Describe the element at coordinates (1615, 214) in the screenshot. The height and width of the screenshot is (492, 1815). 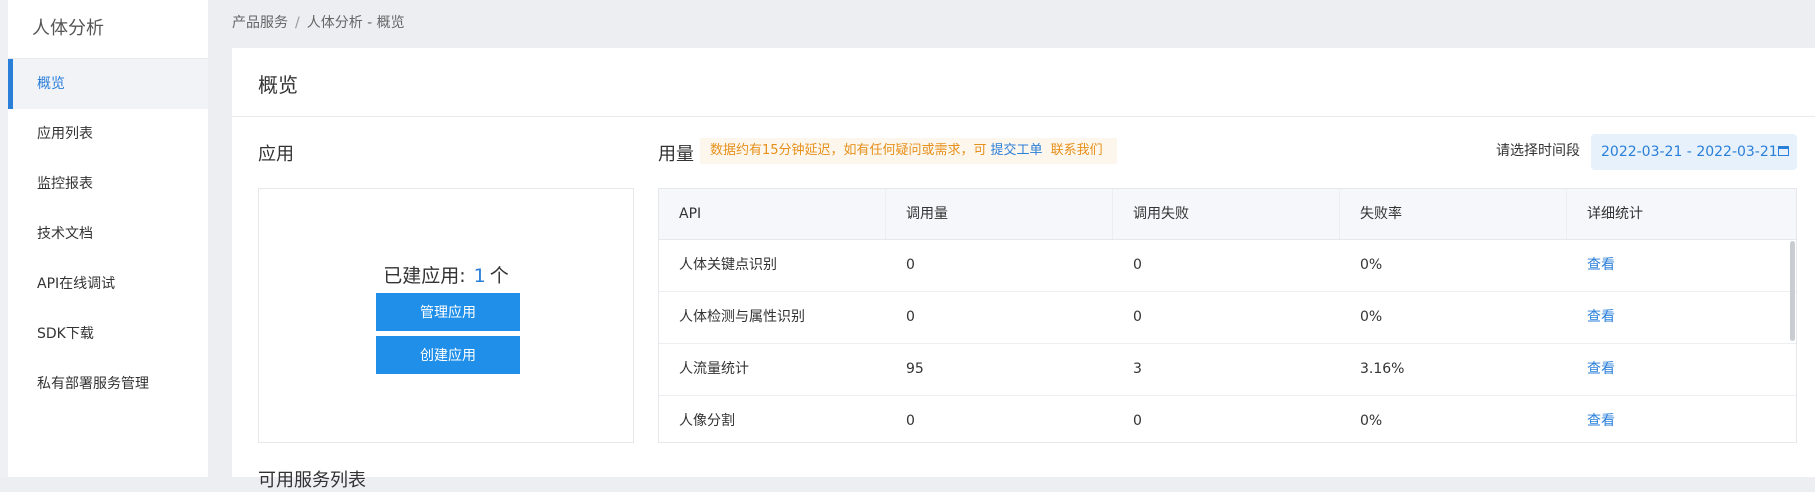
I see `column-header-details: 详细统计` at that location.